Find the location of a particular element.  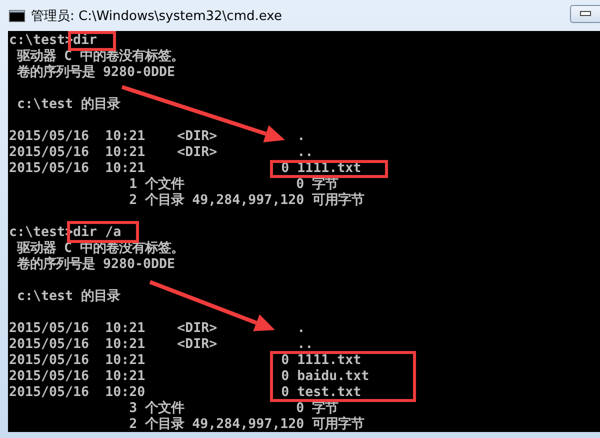

file-time: 10:20 is located at coordinates (125, 392).